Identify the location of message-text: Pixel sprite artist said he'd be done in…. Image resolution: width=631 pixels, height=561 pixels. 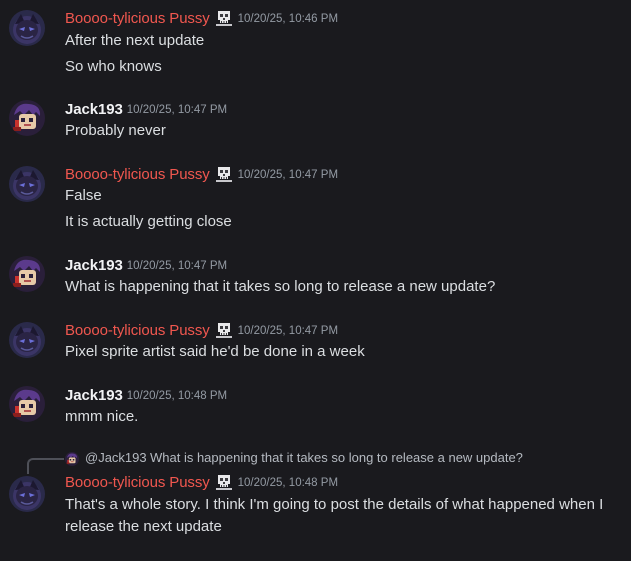
(215, 351).